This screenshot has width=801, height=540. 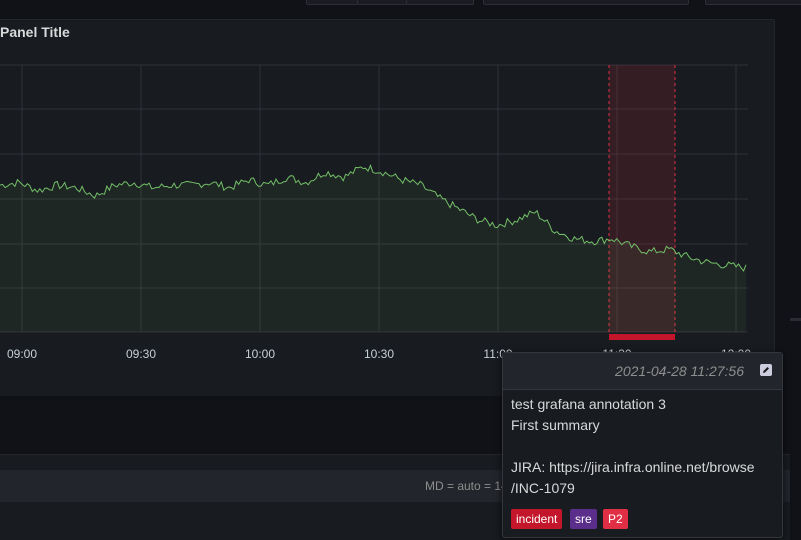 I want to click on annotation-marker, so click(x=642, y=337).